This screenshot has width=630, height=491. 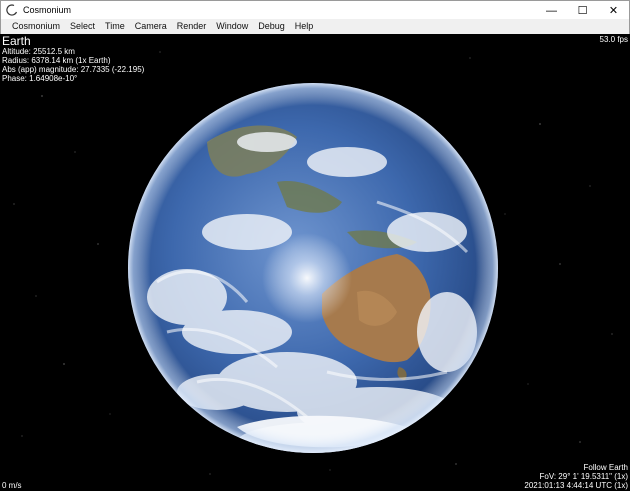 I want to click on hud-magnitude: Abs (app) magnitude: 27.7335 (-22.195), so click(x=73, y=69).